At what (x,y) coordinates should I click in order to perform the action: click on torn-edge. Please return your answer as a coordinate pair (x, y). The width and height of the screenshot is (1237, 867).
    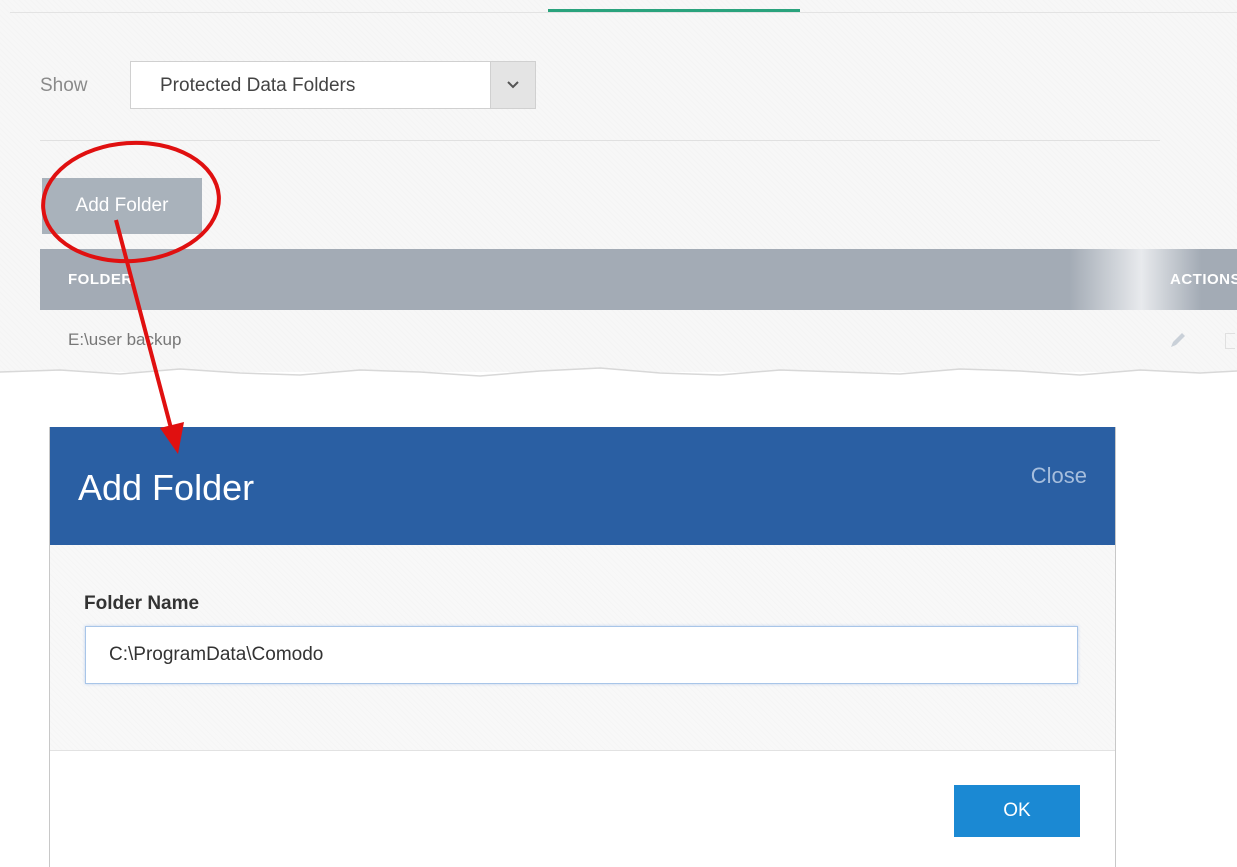
    Looking at the image, I should click on (618, 379).